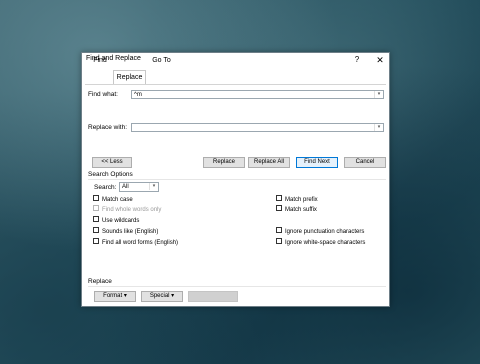  Describe the element at coordinates (103, 94) in the screenshot. I see `find-what-label: Find what:` at that location.